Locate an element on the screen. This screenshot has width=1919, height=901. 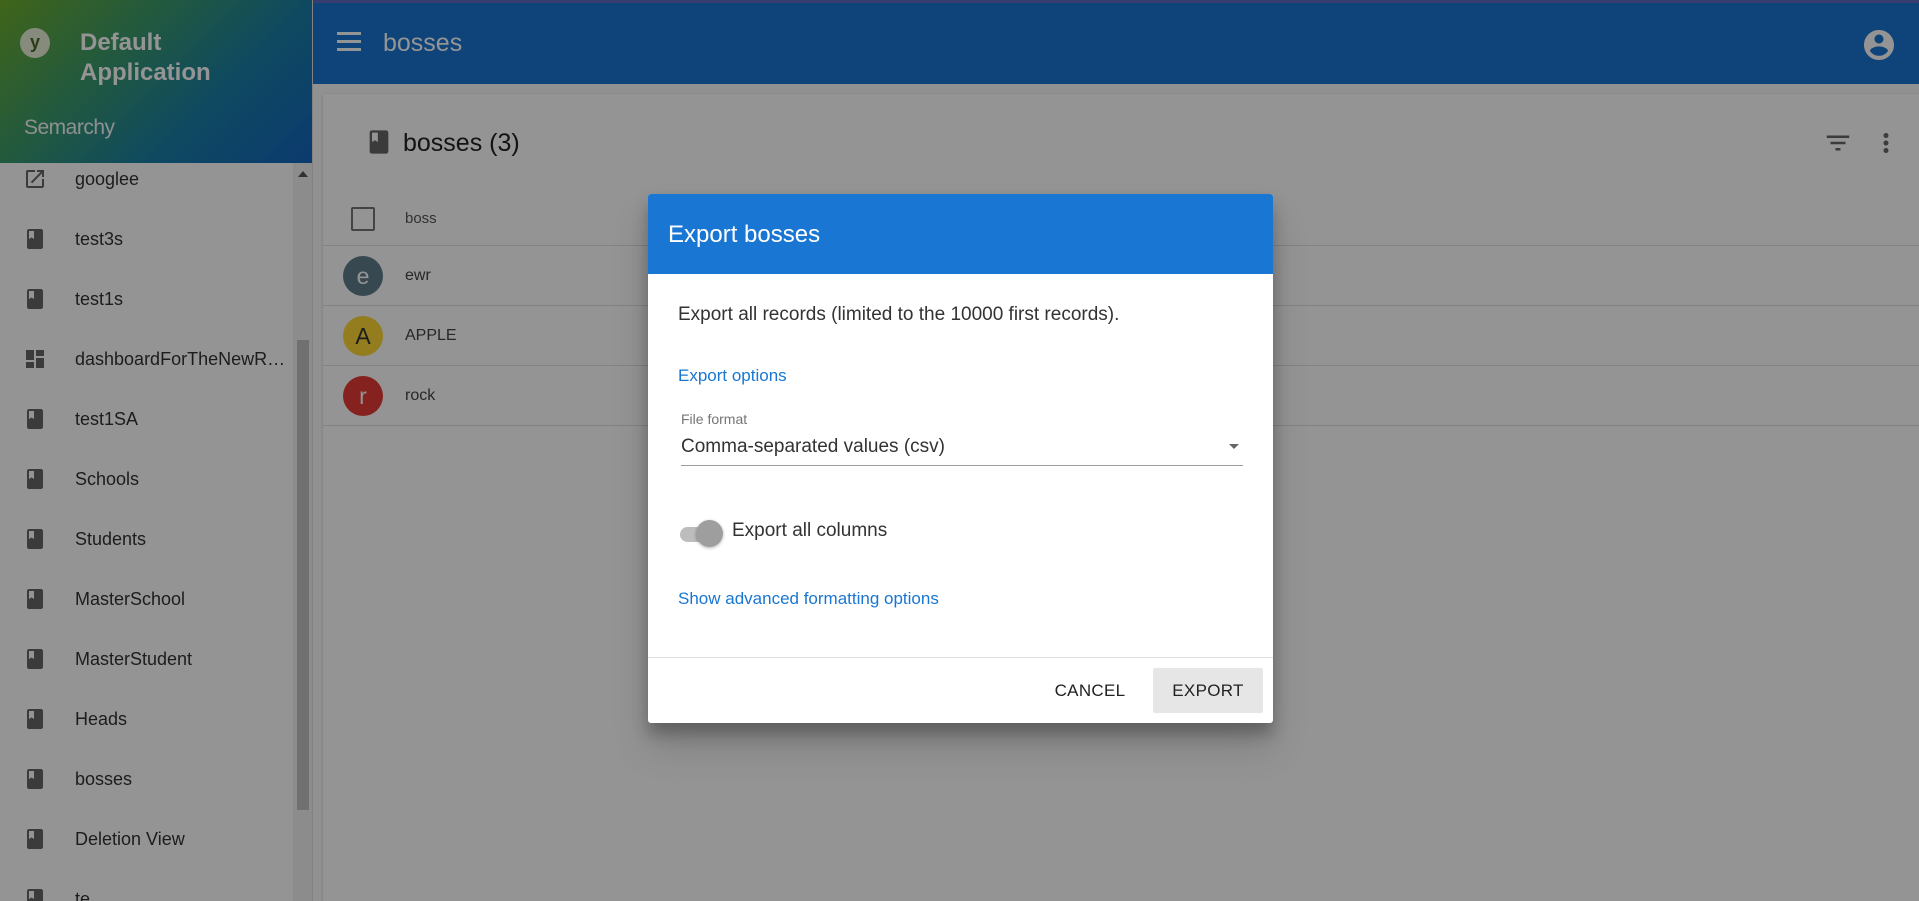
advanced-formatting-link: Show advanced formatting options is located at coordinates (808, 599).